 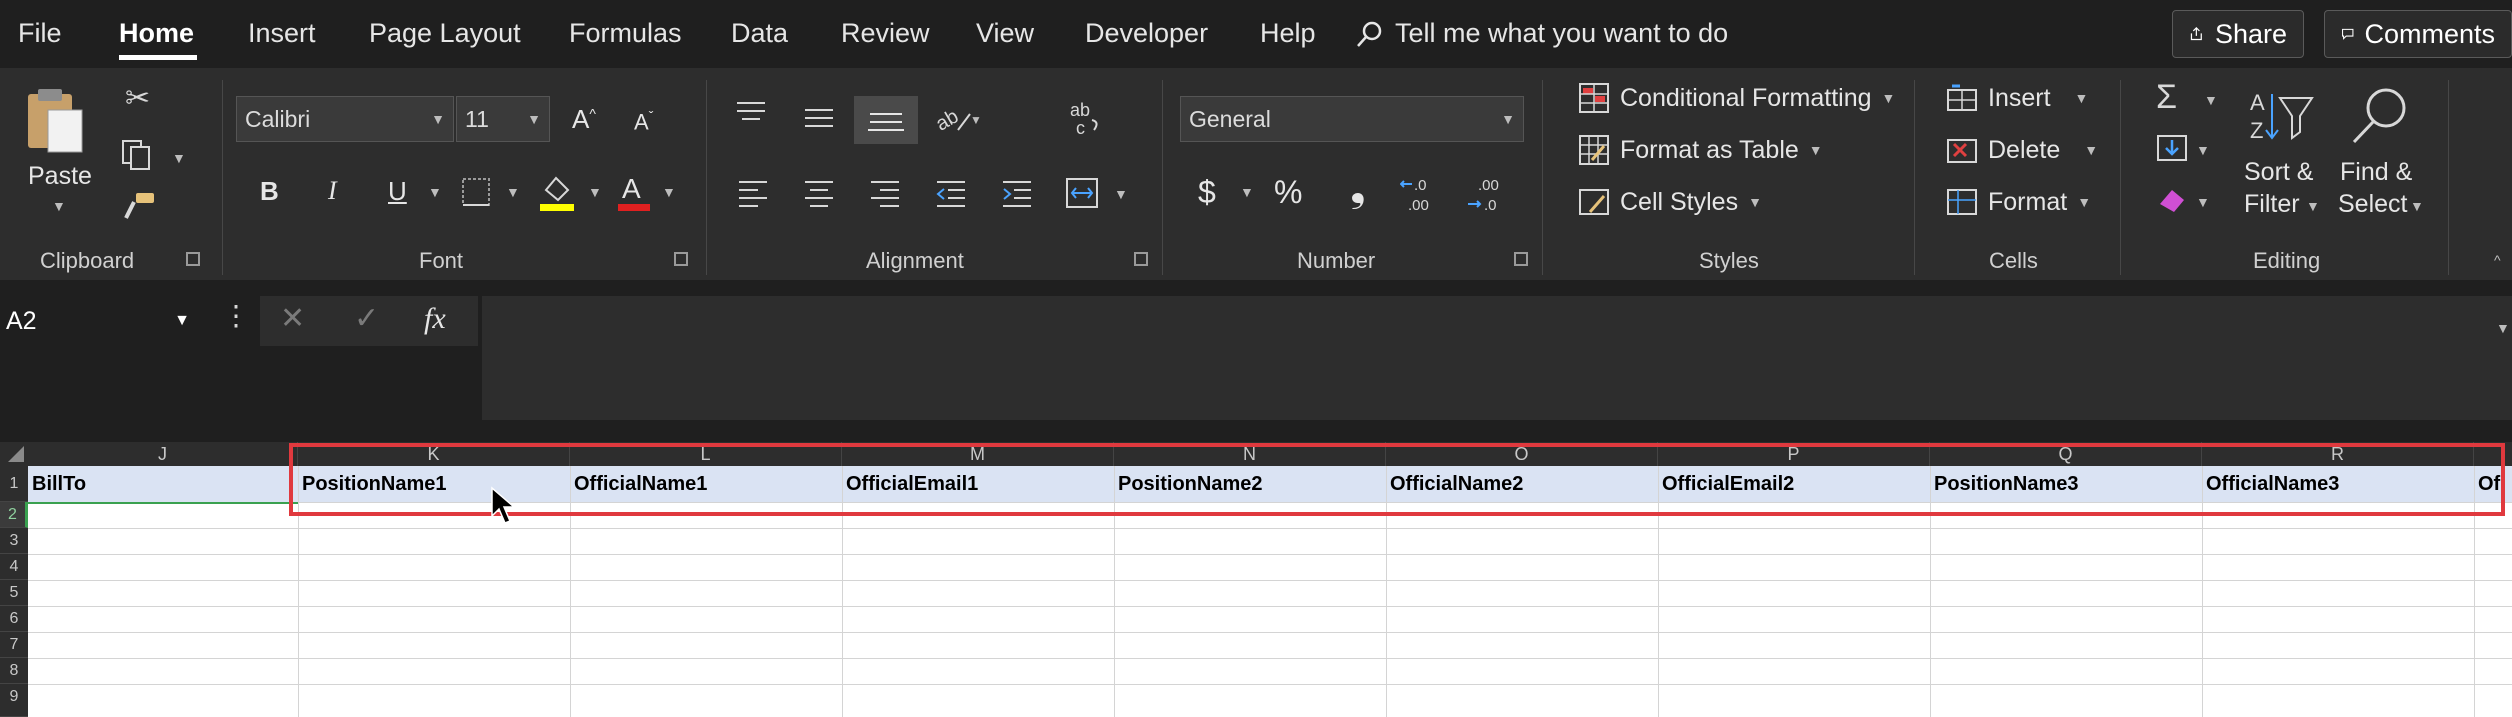 I want to click on fill-color-dropdown-caret: ▼, so click(x=595, y=192).